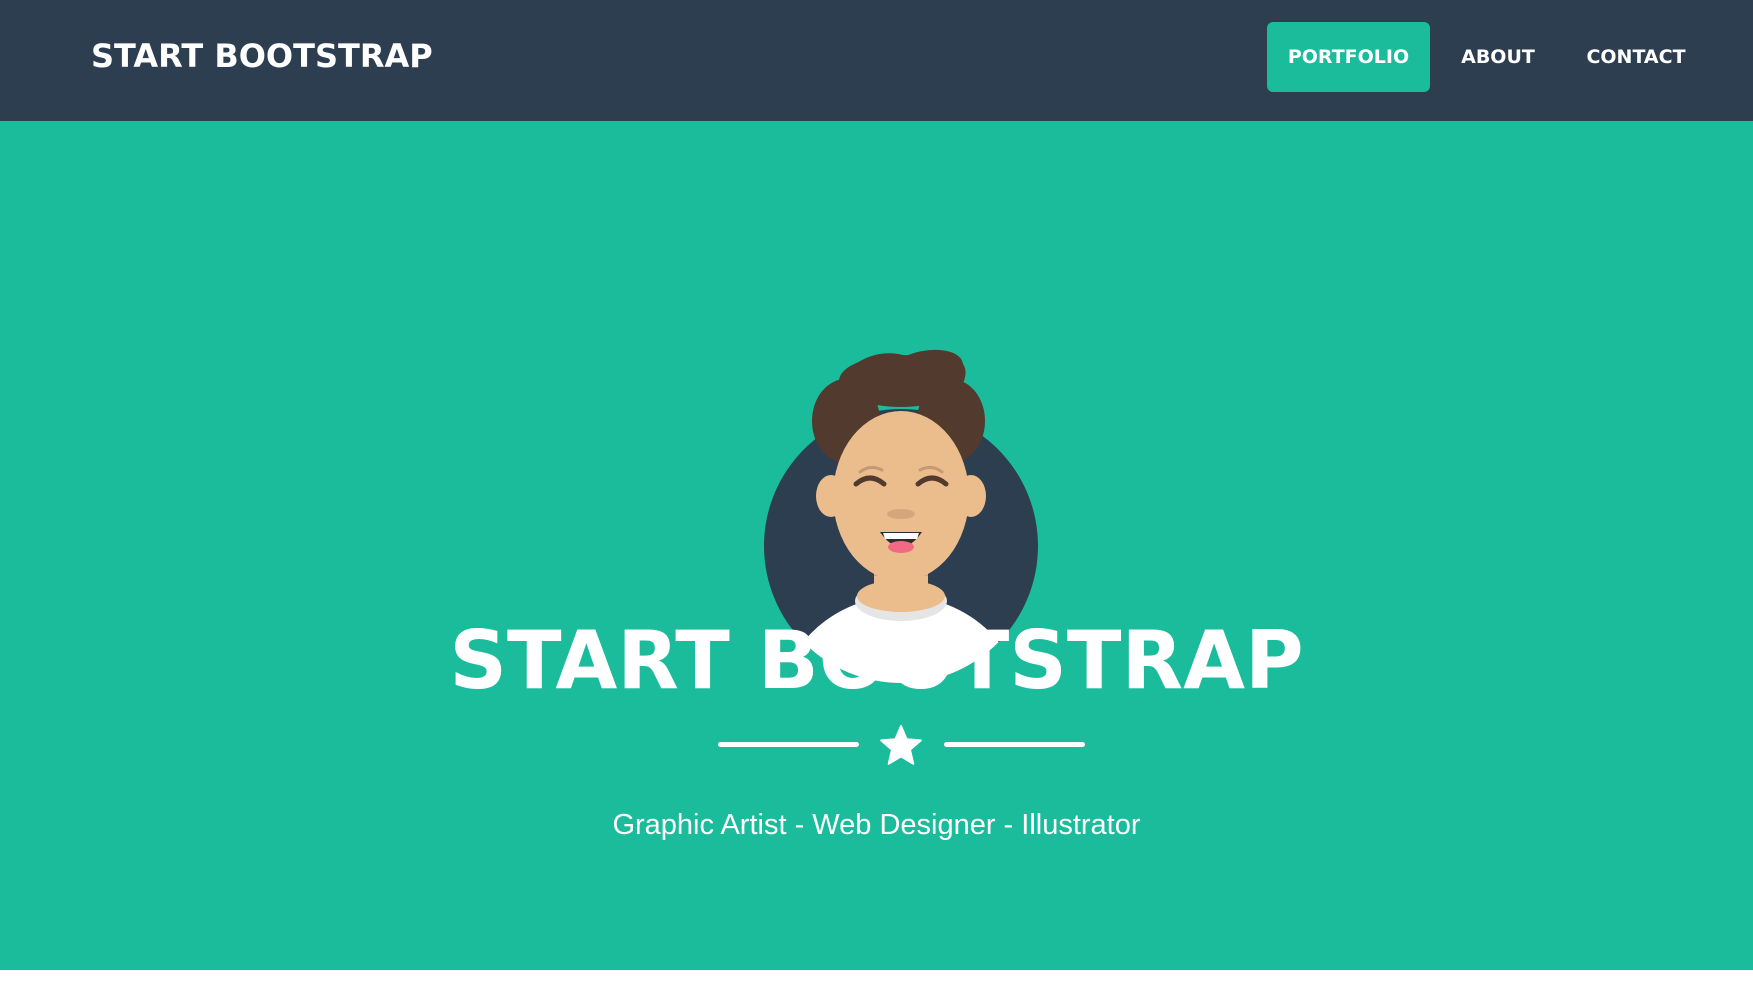 This screenshot has height=1007, width=1753. I want to click on nav-contact-link: CONTACT, so click(1636, 57).